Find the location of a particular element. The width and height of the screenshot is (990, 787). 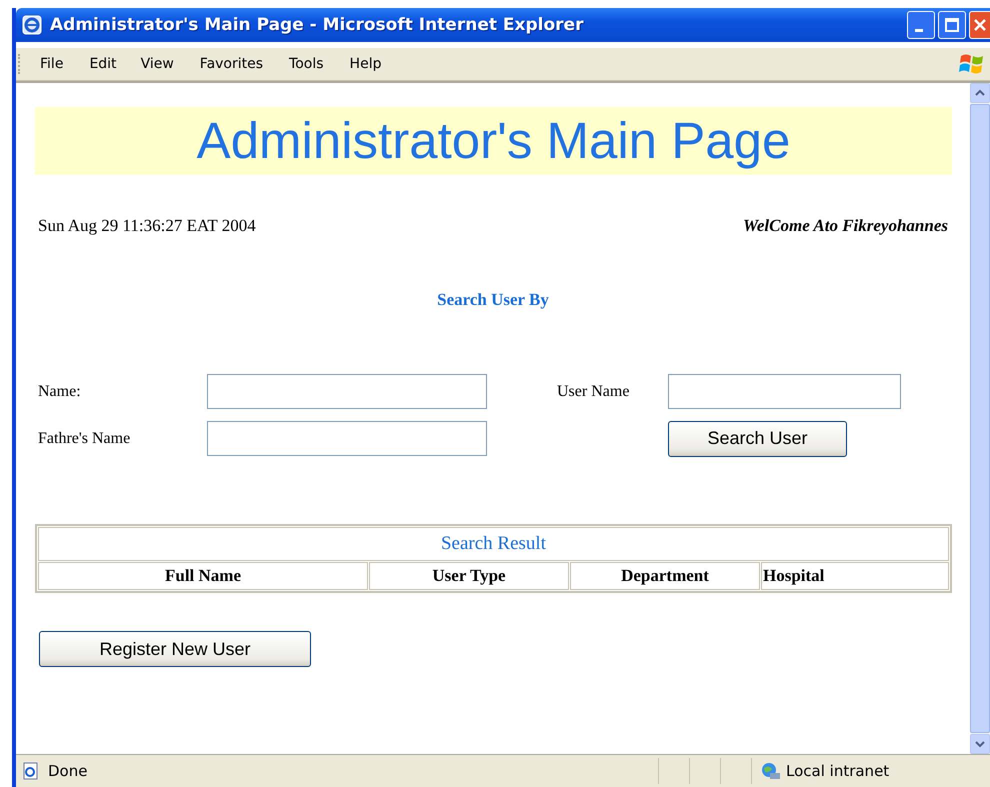

page-icon is located at coordinates (31, 771).